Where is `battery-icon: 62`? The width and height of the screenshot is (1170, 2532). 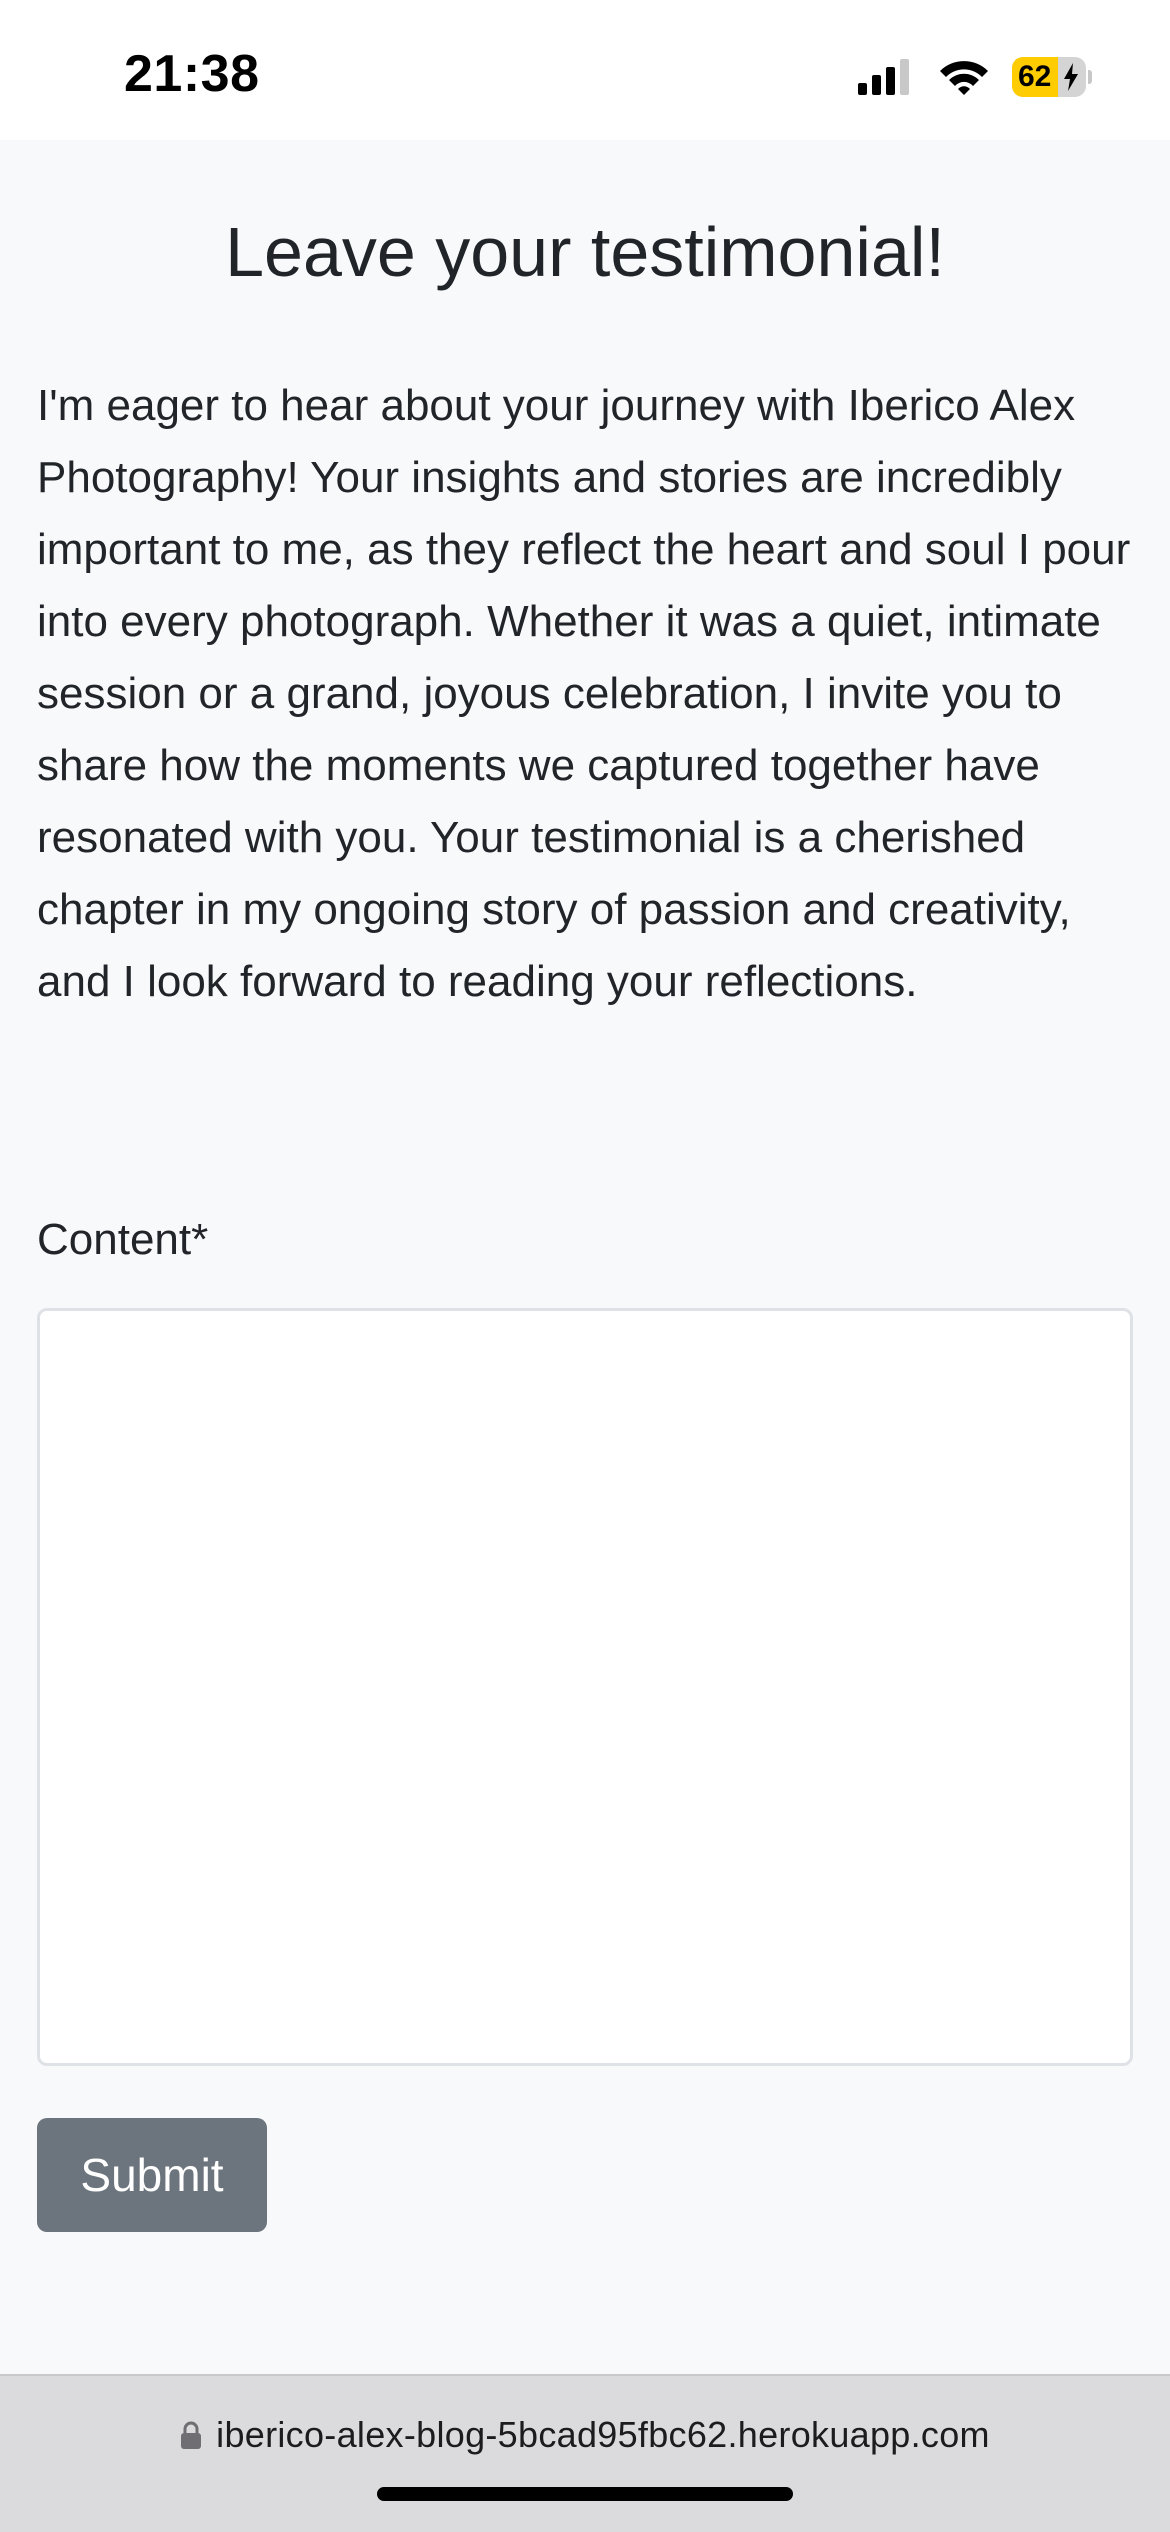
battery-icon: 62 is located at coordinates (1052, 77).